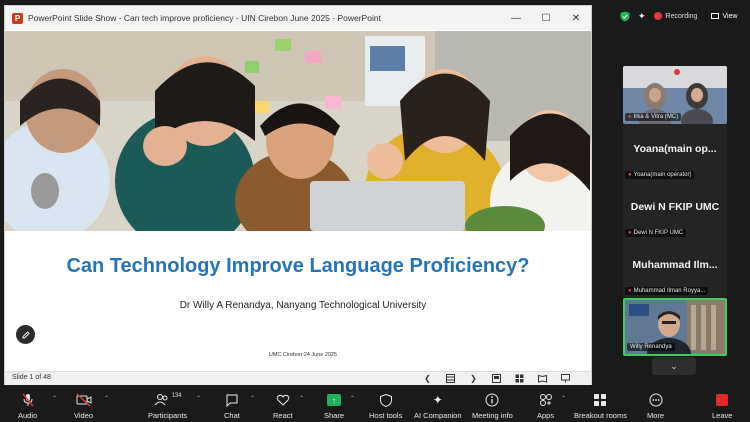 This screenshot has height=422, width=750. I want to click on participant-tag-text: Dewi N FKIP UMC, so click(658, 233).